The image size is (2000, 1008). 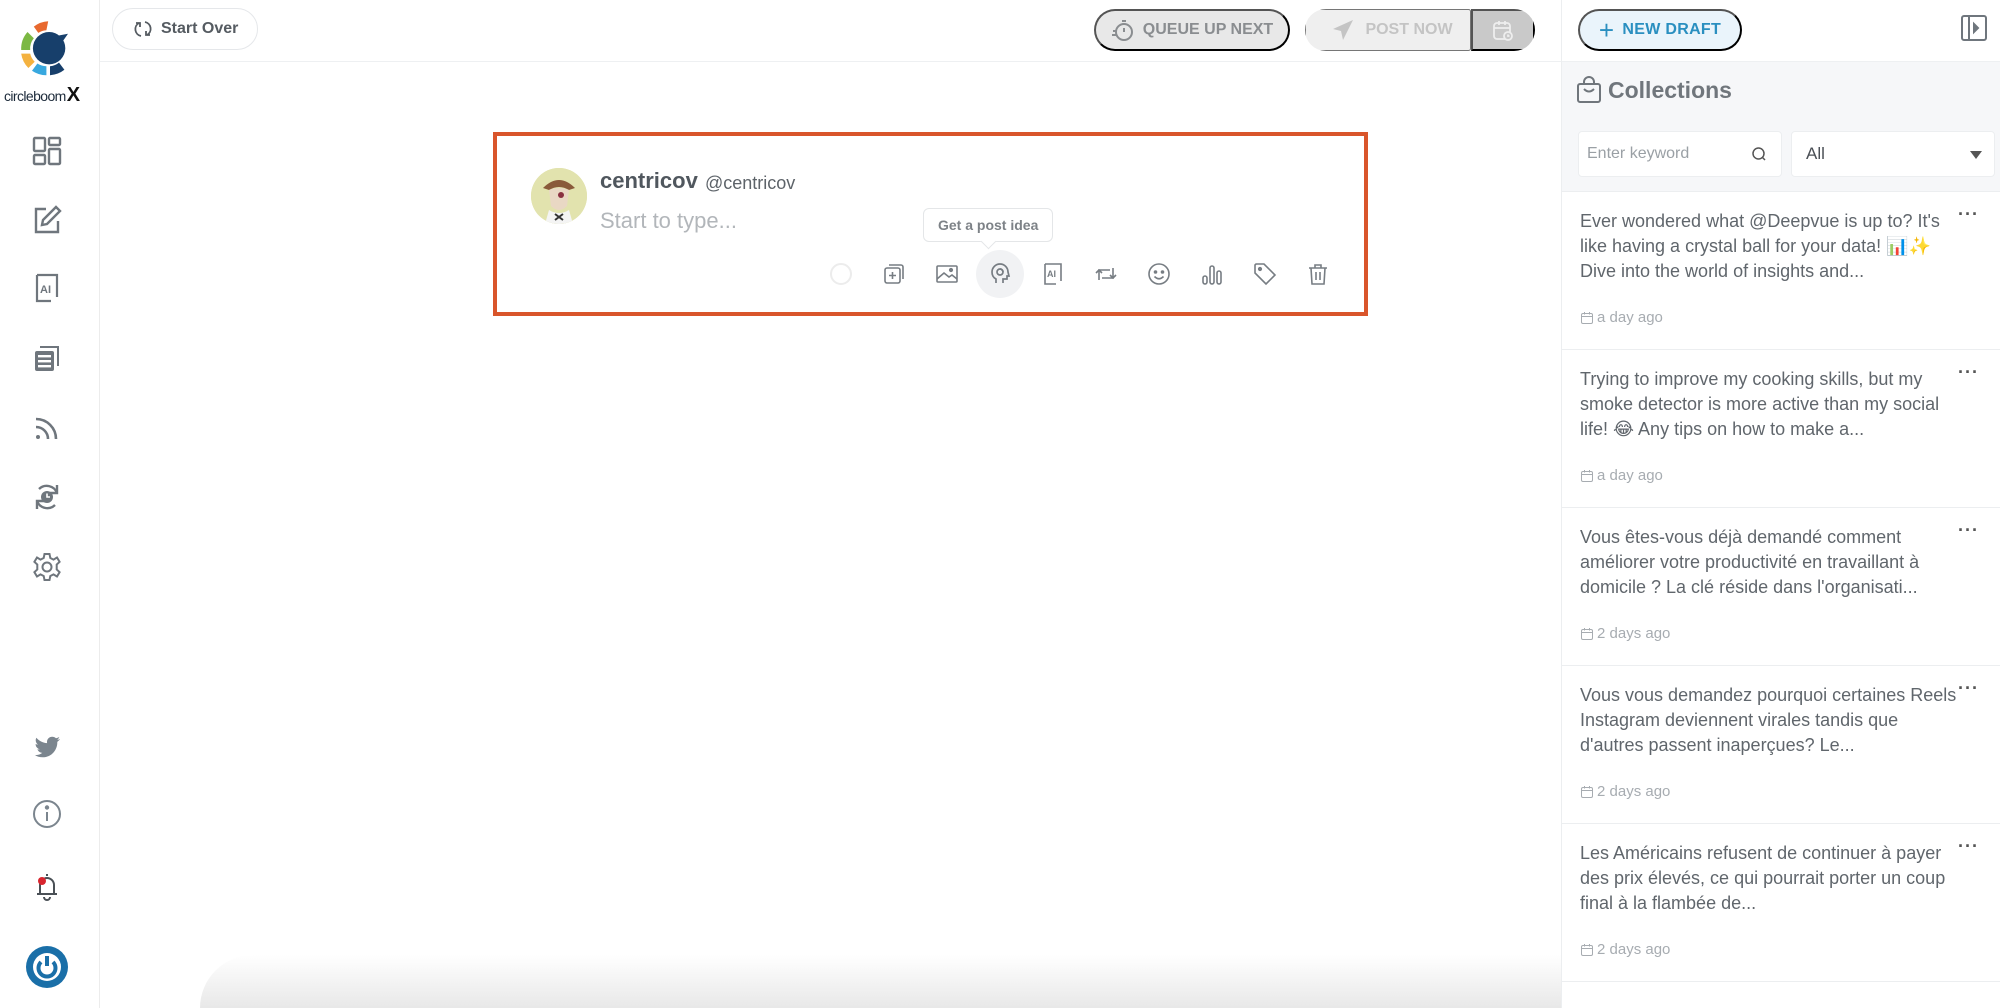 I want to click on image-icon, so click(x=947, y=274).